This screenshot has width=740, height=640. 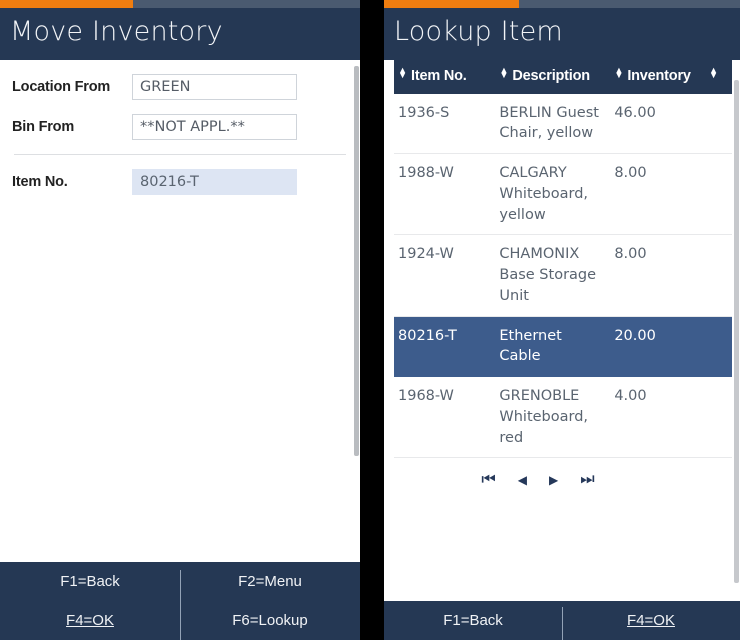 I want to click on form-section-divider, so click(x=180, y=154).